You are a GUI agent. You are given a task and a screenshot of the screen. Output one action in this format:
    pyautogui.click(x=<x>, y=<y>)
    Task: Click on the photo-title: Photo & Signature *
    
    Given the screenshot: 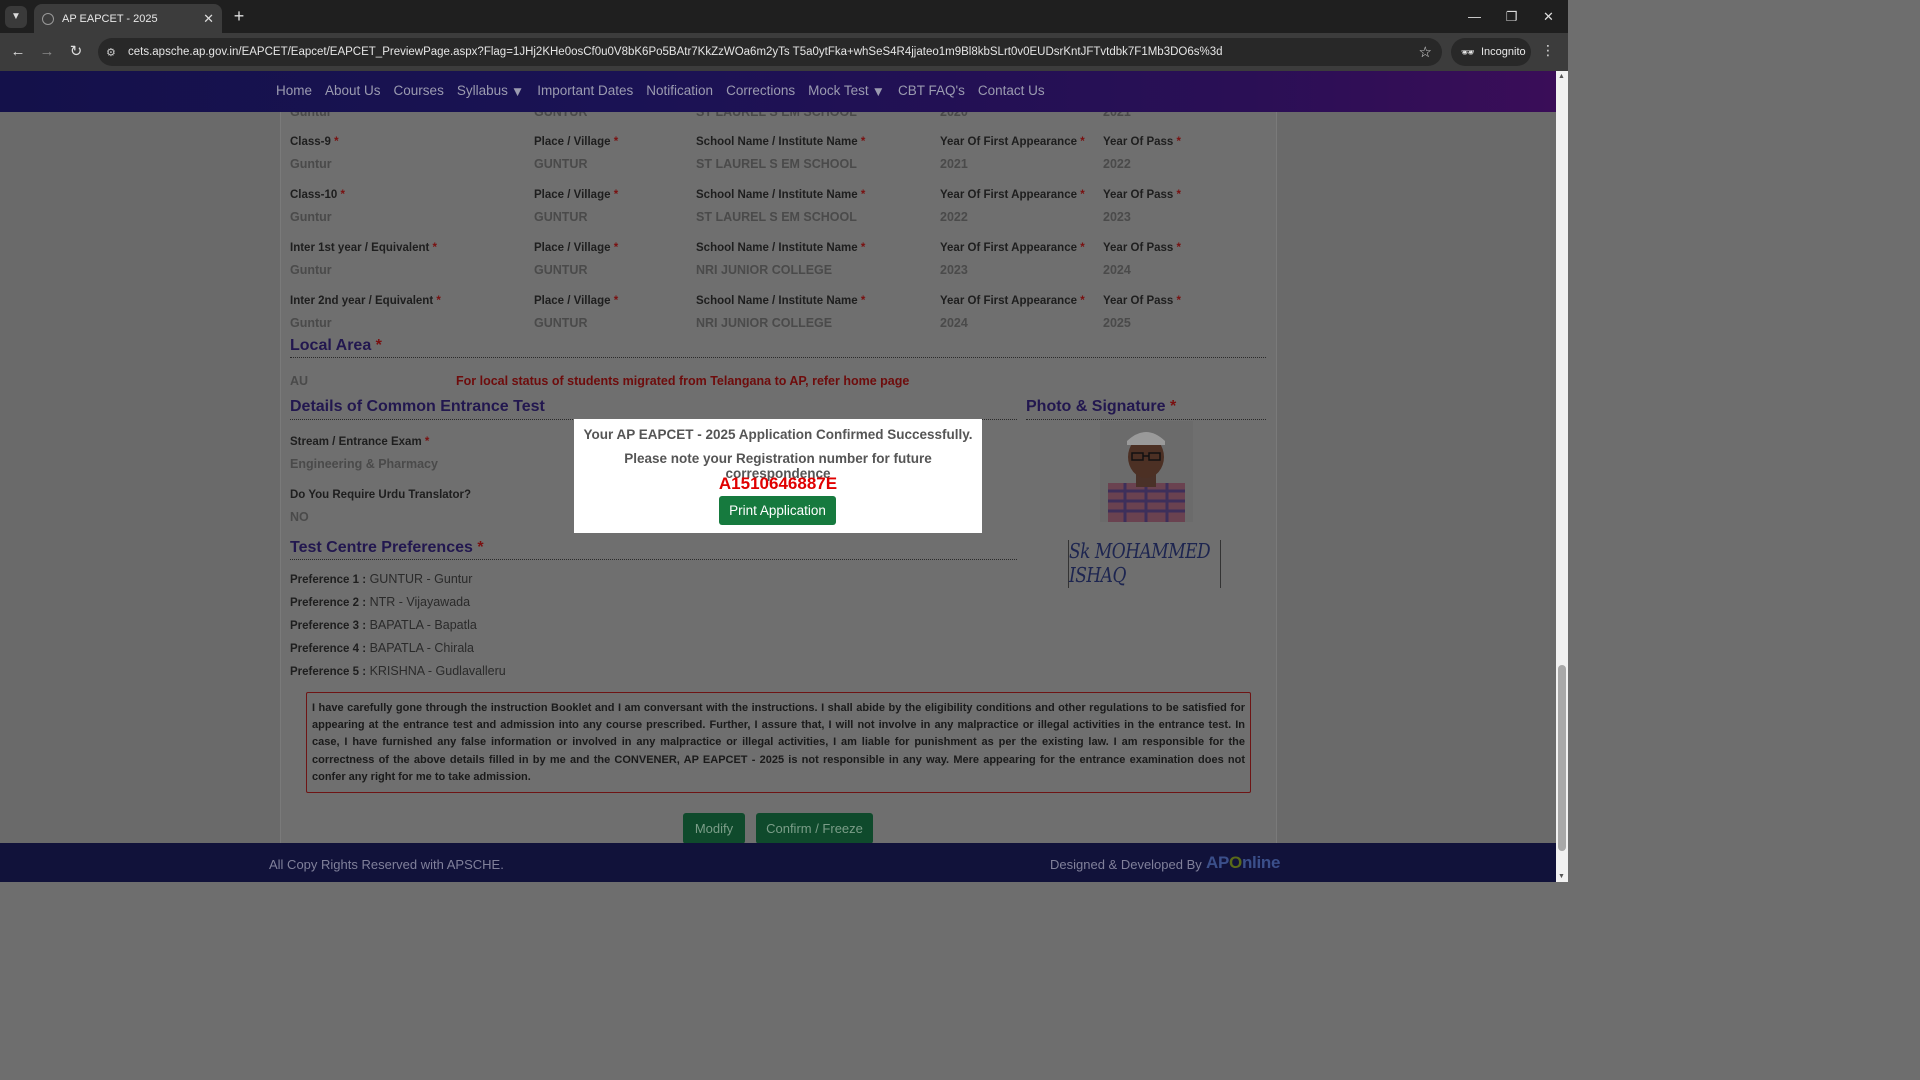 What is the action you would take?
    pyautogui.click(x=1101, y=407)
    